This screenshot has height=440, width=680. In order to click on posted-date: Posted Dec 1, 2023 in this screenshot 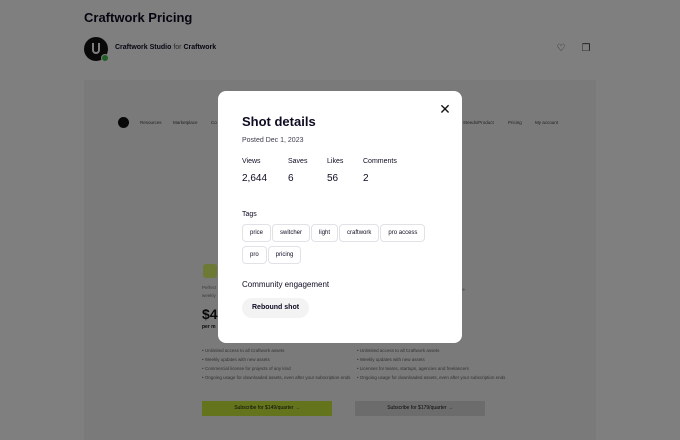, I will do `click(273, 140)`.